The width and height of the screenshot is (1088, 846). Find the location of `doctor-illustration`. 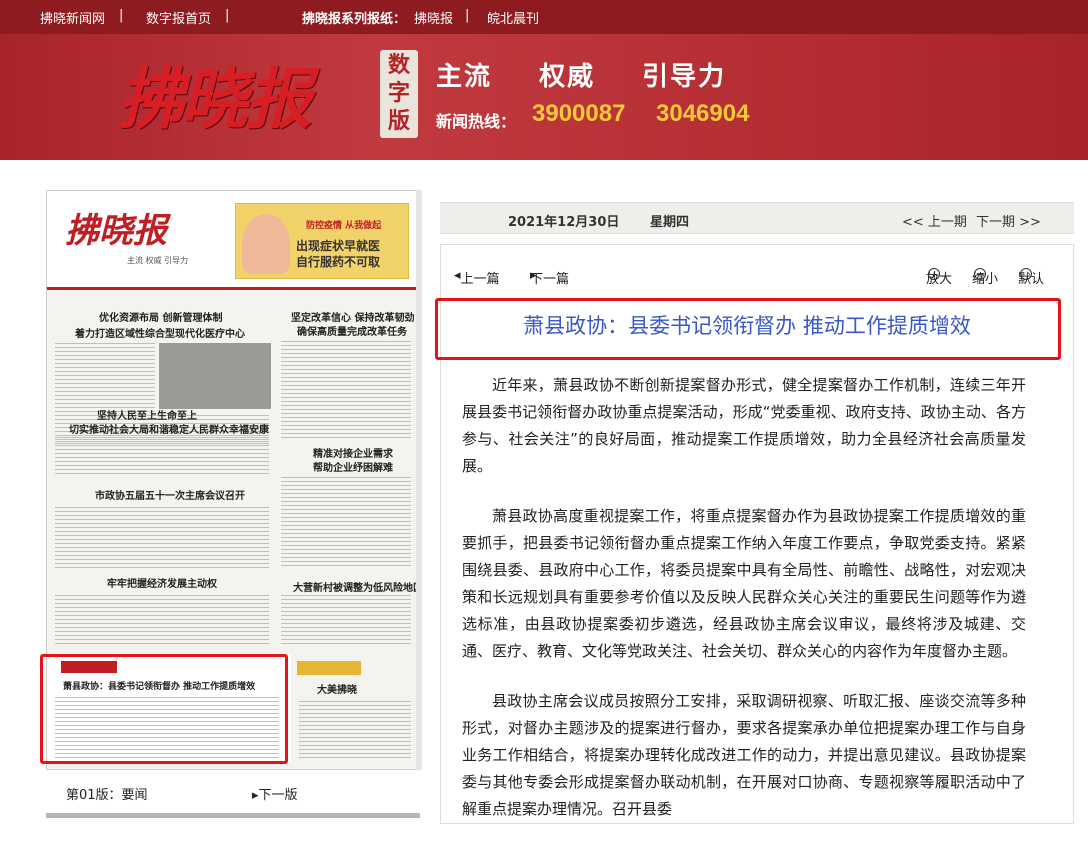

doctor-illustration is located at coordinates (266, 244).